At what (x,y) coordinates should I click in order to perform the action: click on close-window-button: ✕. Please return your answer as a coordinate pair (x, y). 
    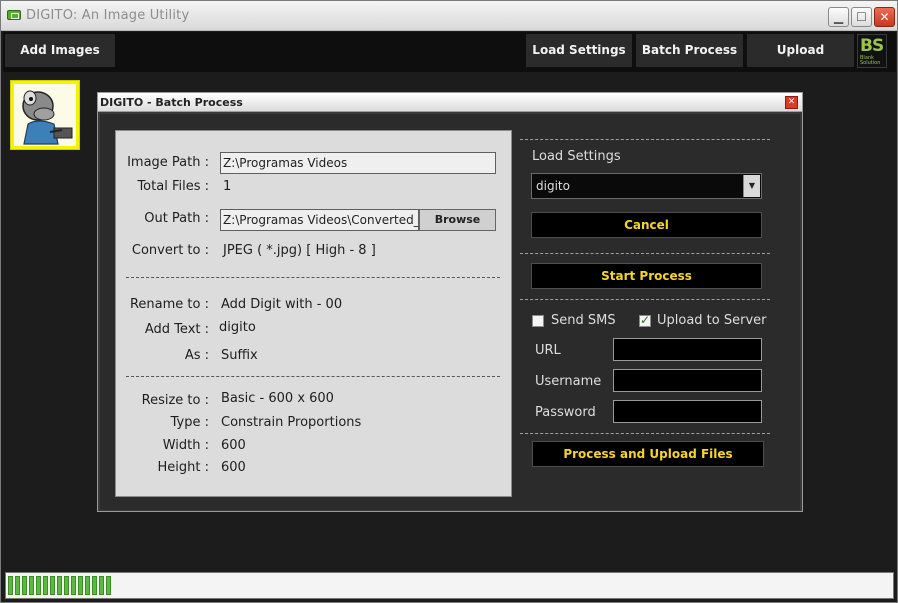
    Looking at the image, I should click on (884, 17).